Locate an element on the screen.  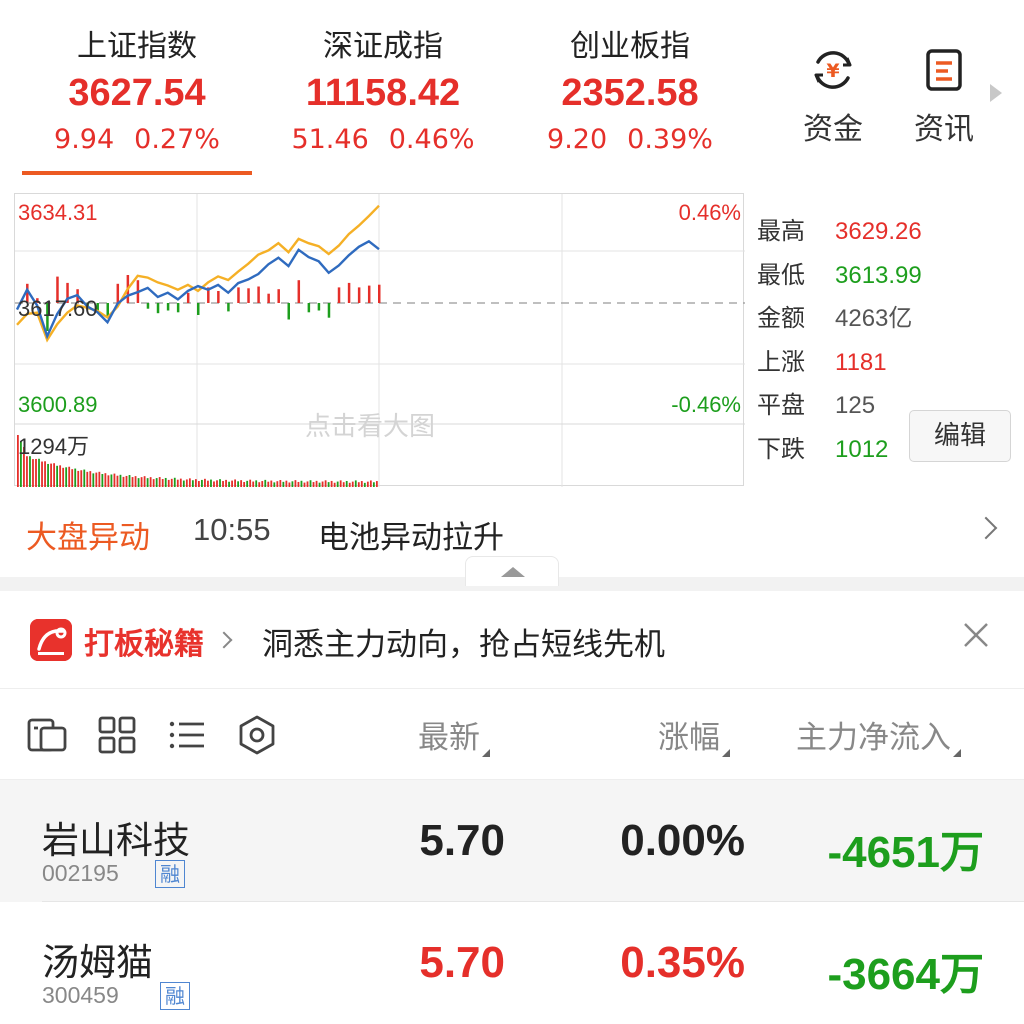
list-view-icon is located at coordinates (187, 735).